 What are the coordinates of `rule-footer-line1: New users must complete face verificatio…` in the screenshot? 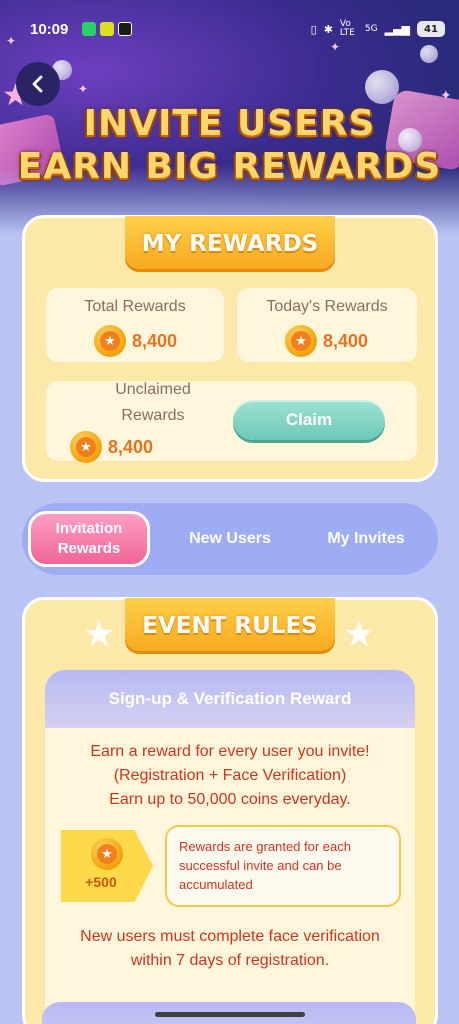 It's located at (230, 936).